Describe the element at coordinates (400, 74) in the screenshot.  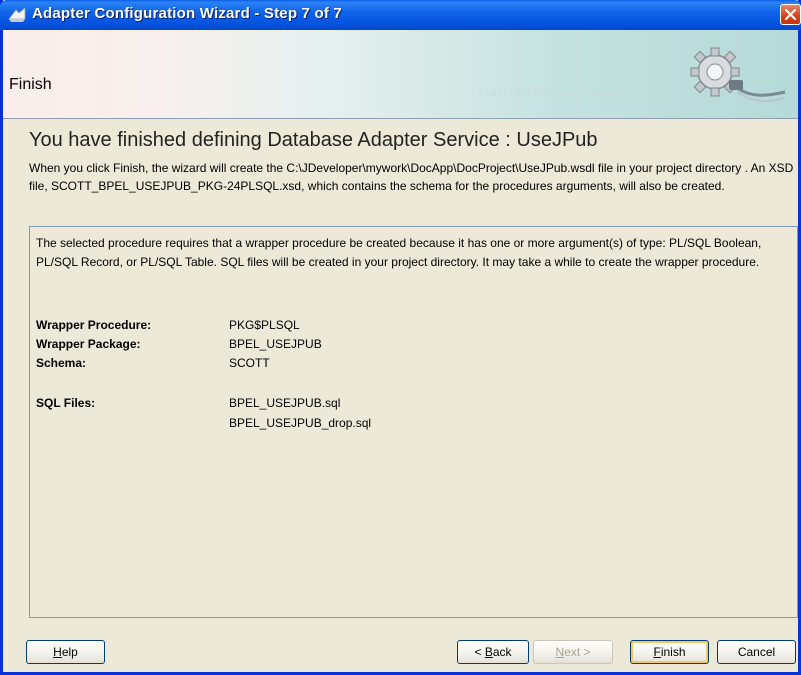
I see `wizard-header: Finish 0101010101010101010101010` at that location.